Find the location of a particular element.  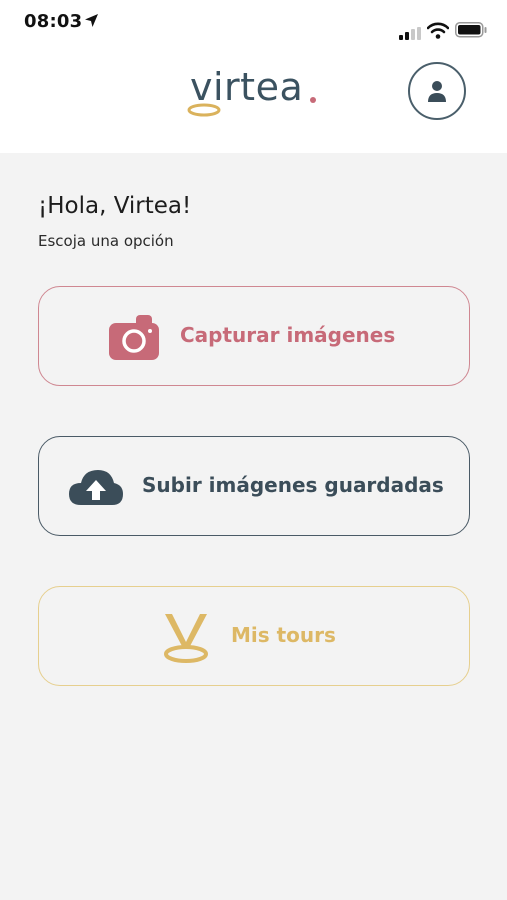

virtea-v-icon is located at coordinates (186, 640).